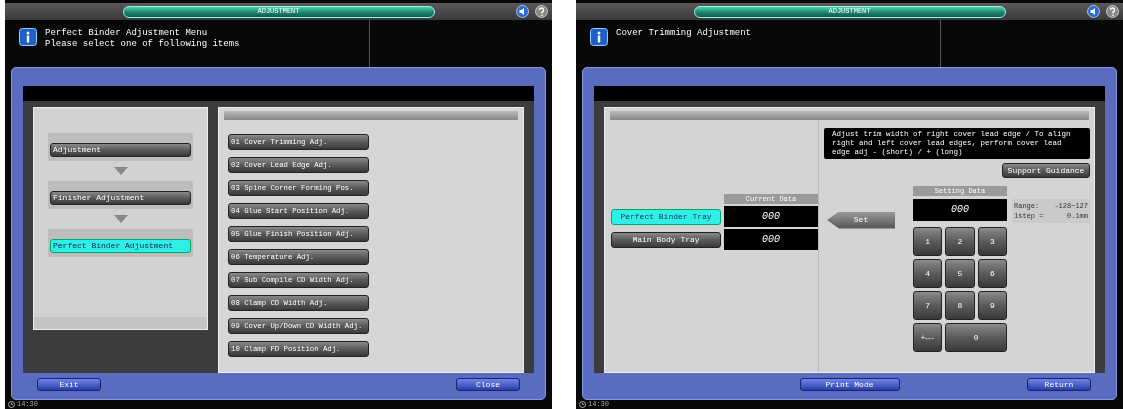 The width and height of the screenshot is (1123, 409). I want to click on keypad-key: 1, so click(928, 241).